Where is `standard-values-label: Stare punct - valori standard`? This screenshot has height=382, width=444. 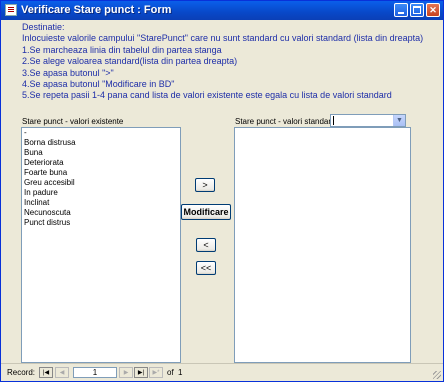
standard-values-label: Stare punct - valori standard is located at coordinates (285, 121).